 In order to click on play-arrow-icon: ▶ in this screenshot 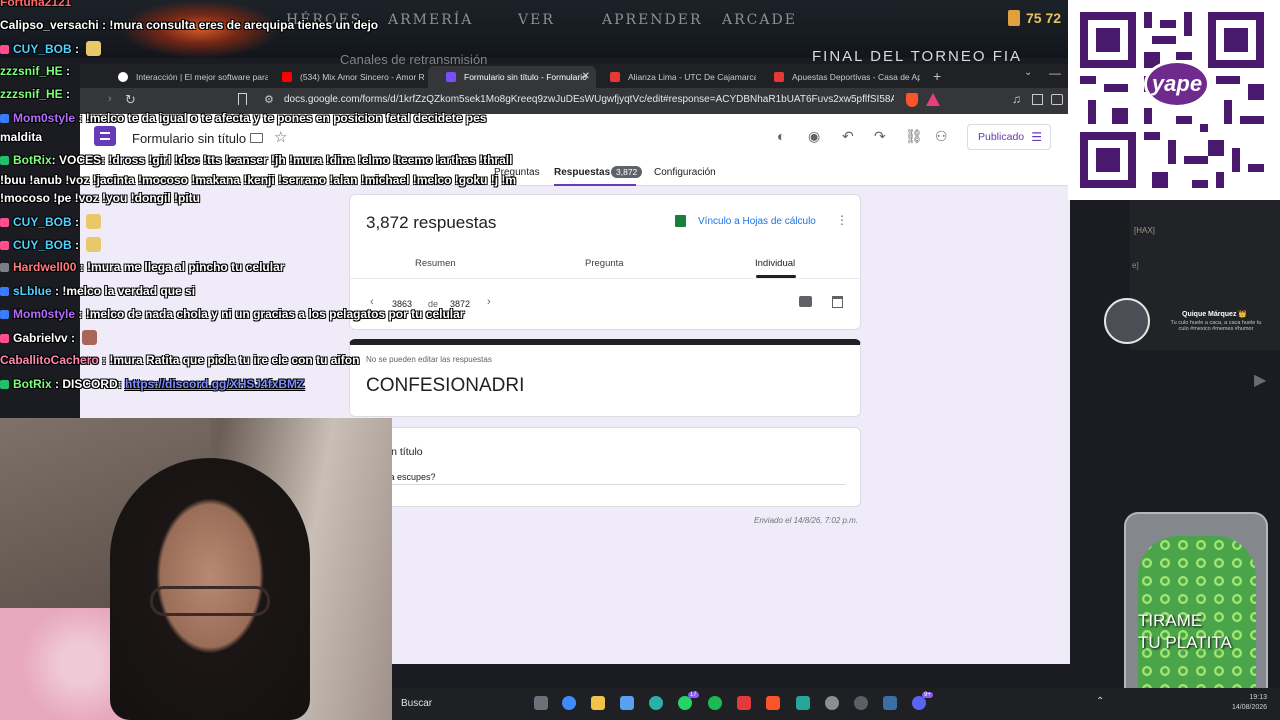, I will do `click(1260, 380)`.